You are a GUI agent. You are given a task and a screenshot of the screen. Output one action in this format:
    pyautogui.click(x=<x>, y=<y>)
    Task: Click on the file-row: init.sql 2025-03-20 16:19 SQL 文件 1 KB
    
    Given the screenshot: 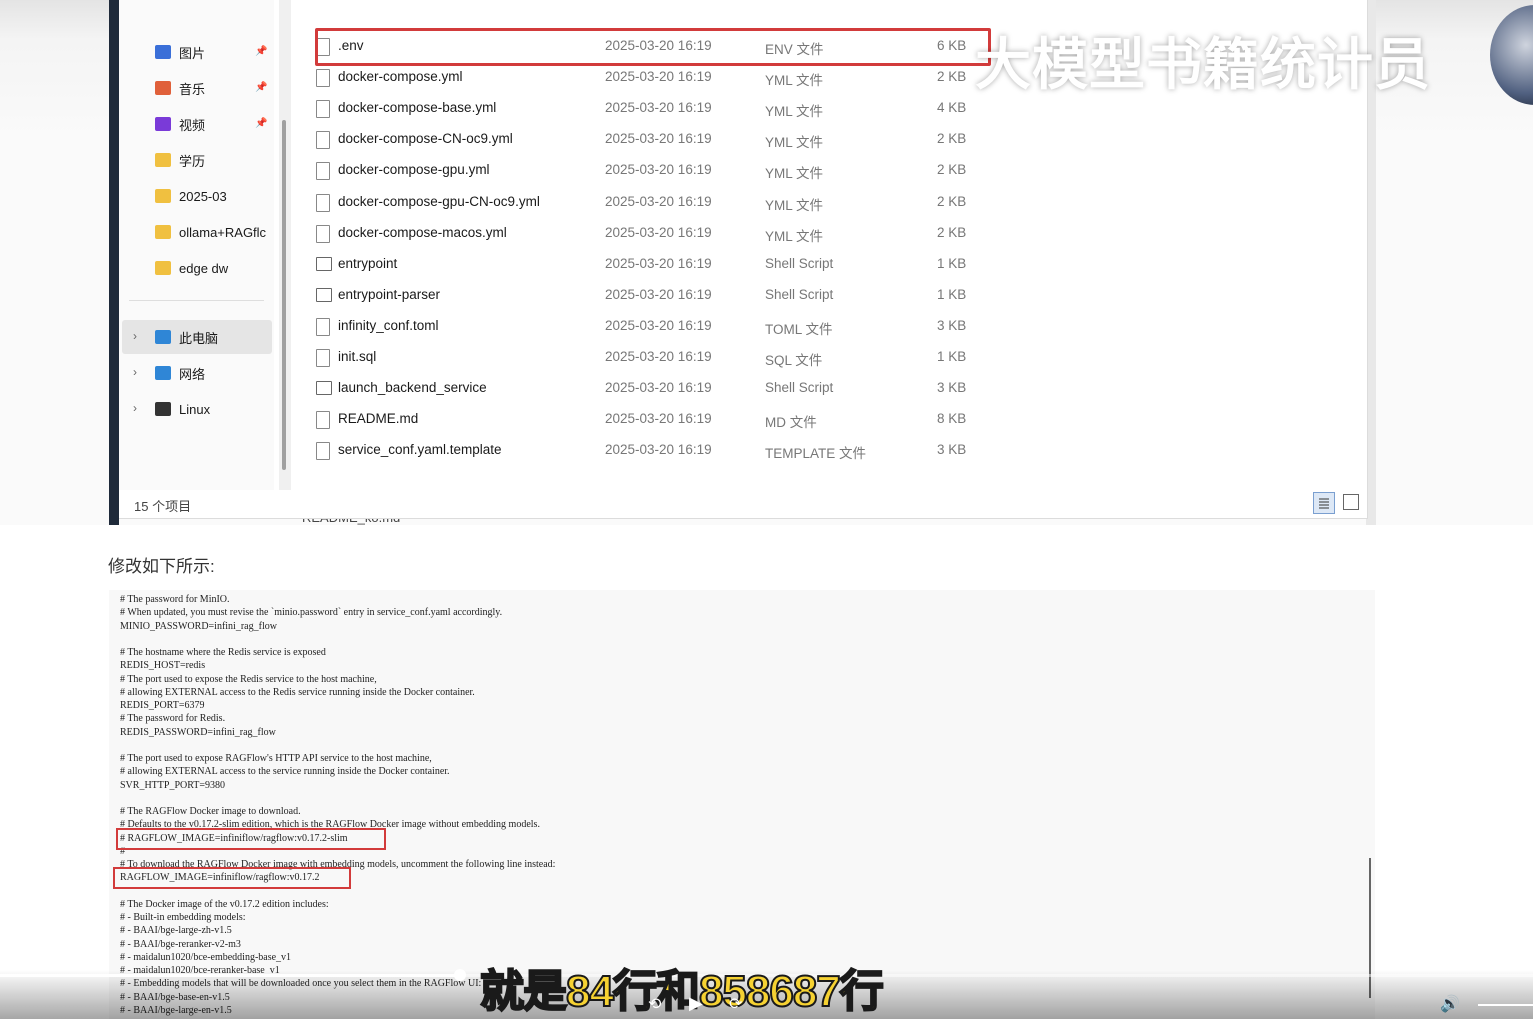 What is the action you would take?
    pyautogui.click(x=658, y=357)
    